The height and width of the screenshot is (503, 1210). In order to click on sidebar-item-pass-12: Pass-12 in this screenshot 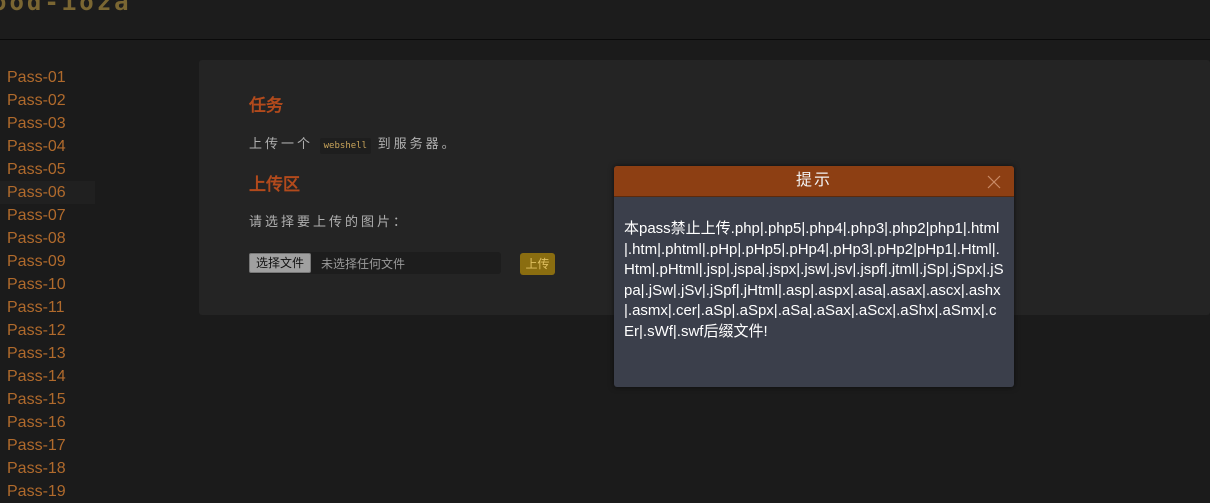, I will do `click(47, 330)`.